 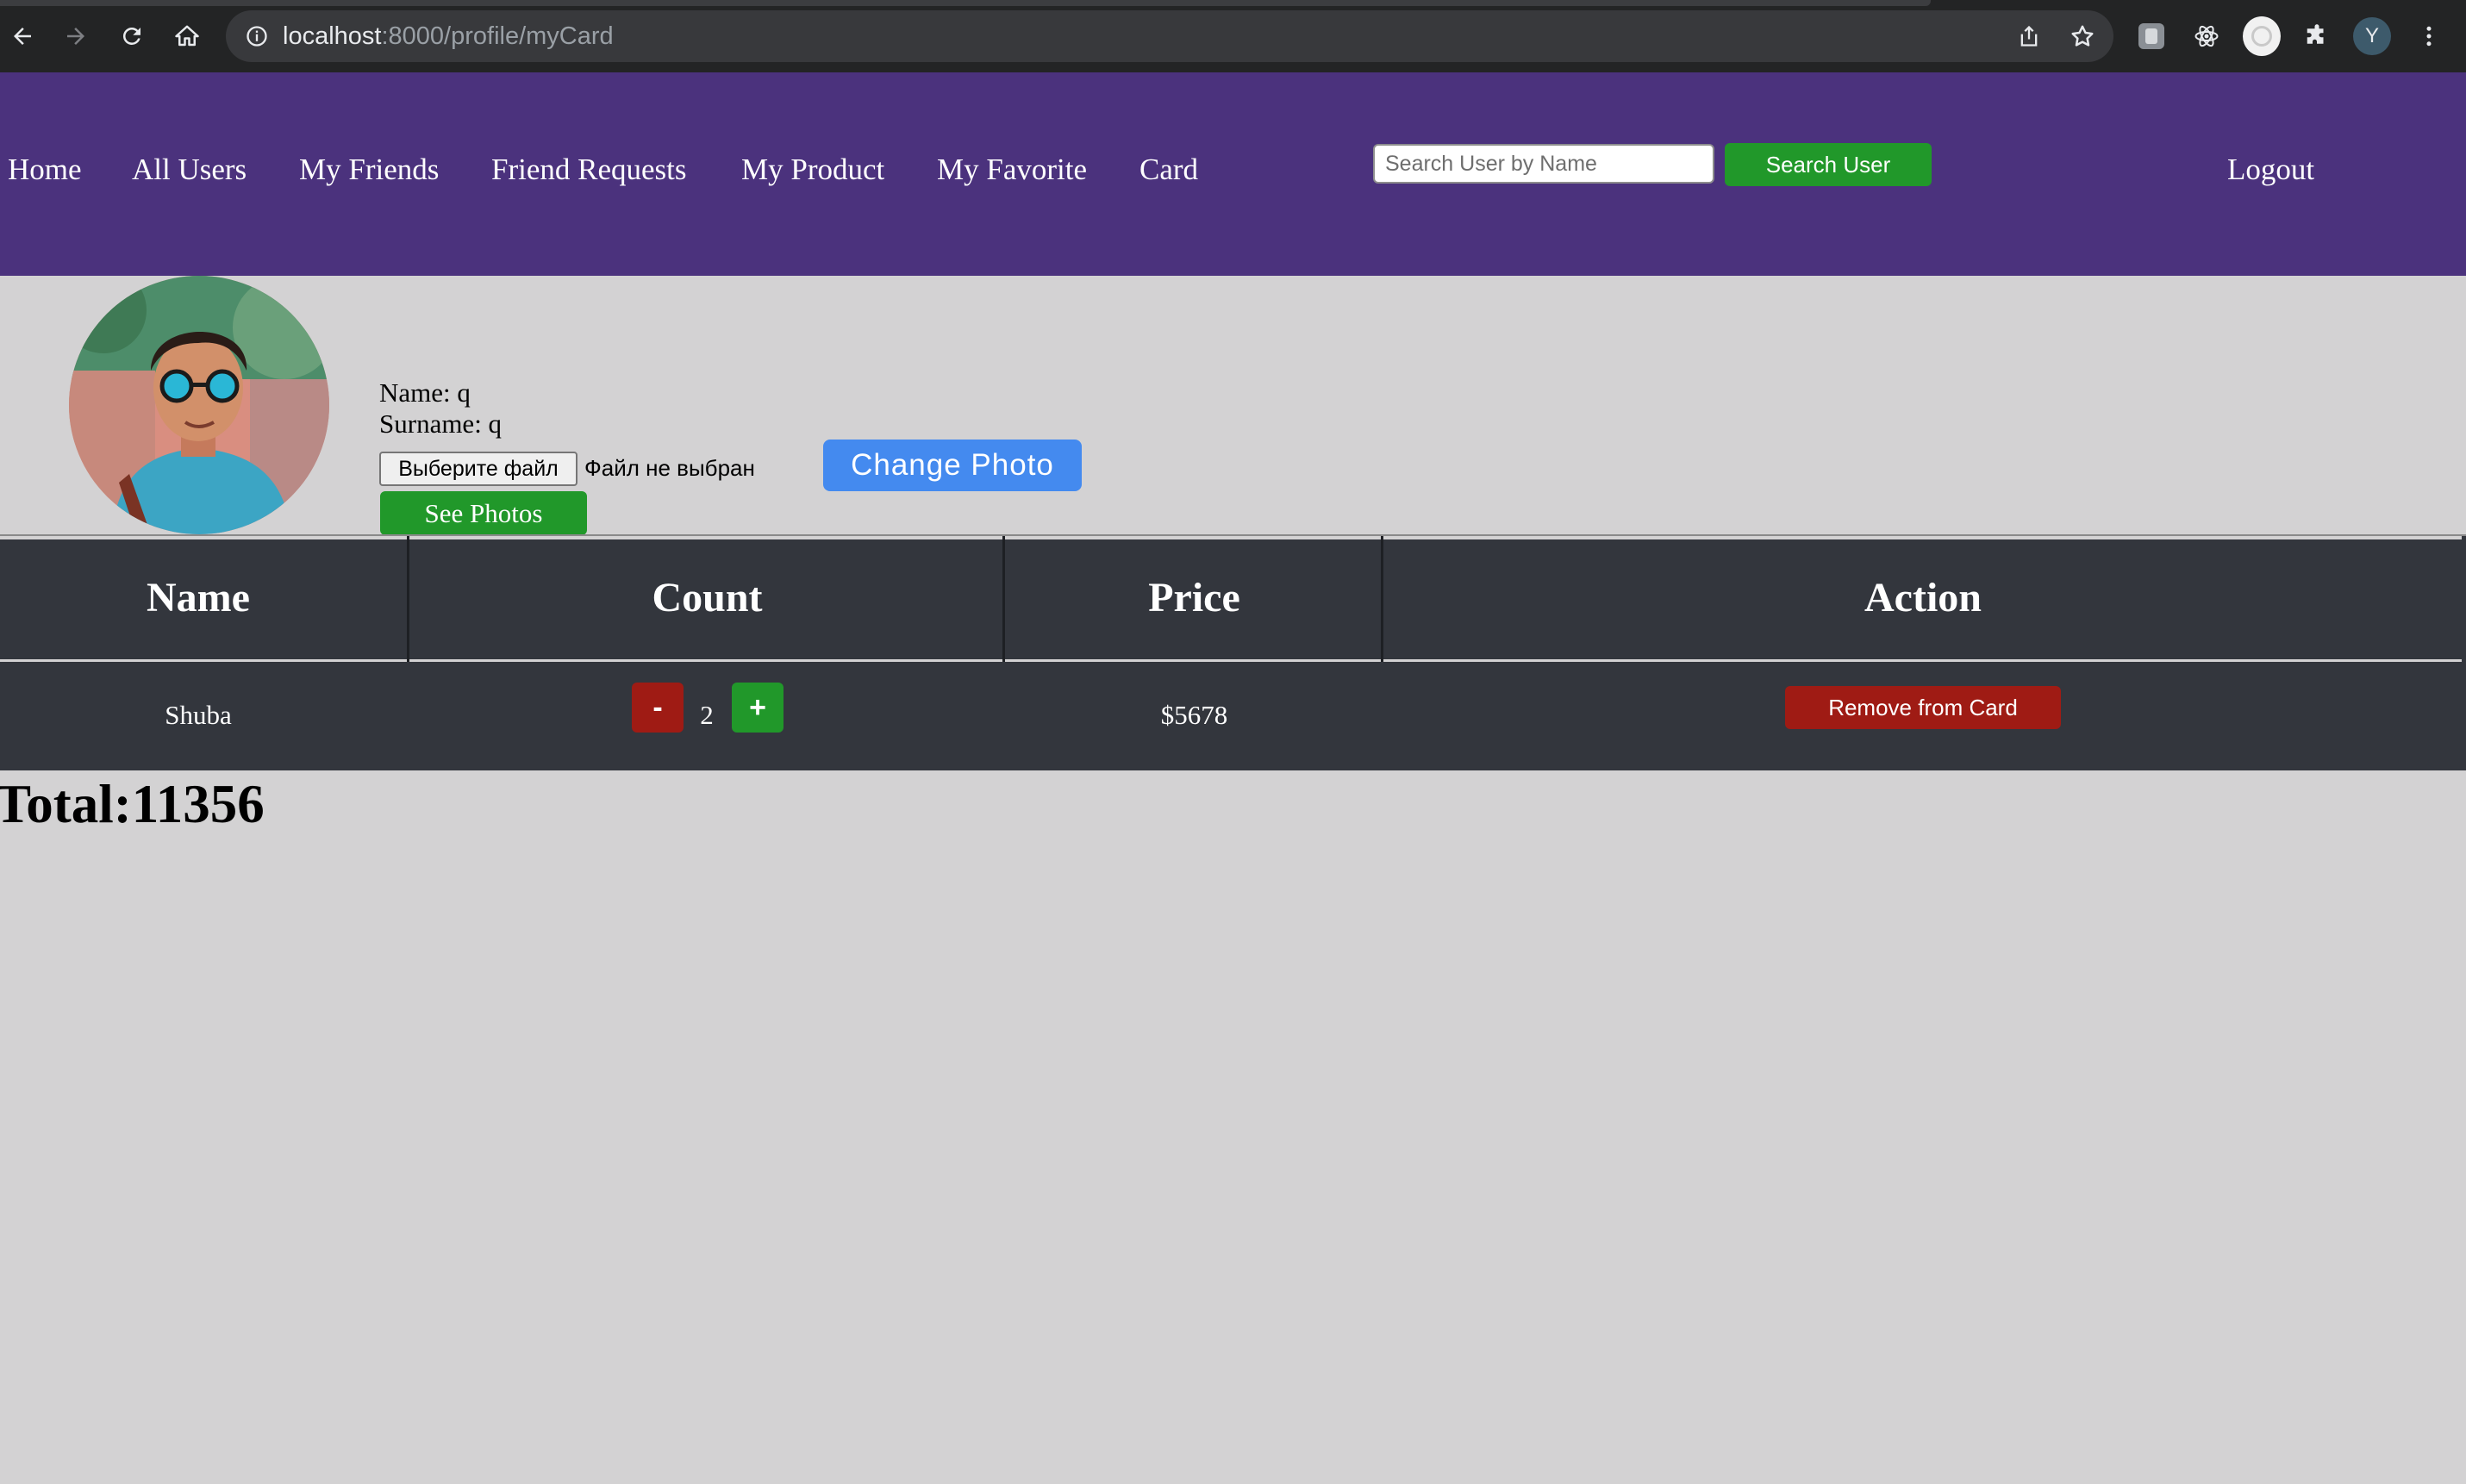 I want to click on puzzle-icon, so click(x=2317, y=36).